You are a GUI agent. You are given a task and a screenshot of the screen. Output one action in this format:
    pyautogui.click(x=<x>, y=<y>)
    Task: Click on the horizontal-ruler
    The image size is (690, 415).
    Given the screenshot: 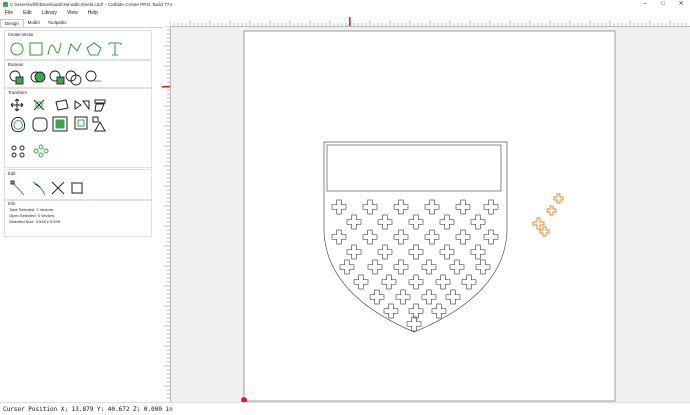 What is the action you would take?
    pyautogui.click(x=429, y=22)
    